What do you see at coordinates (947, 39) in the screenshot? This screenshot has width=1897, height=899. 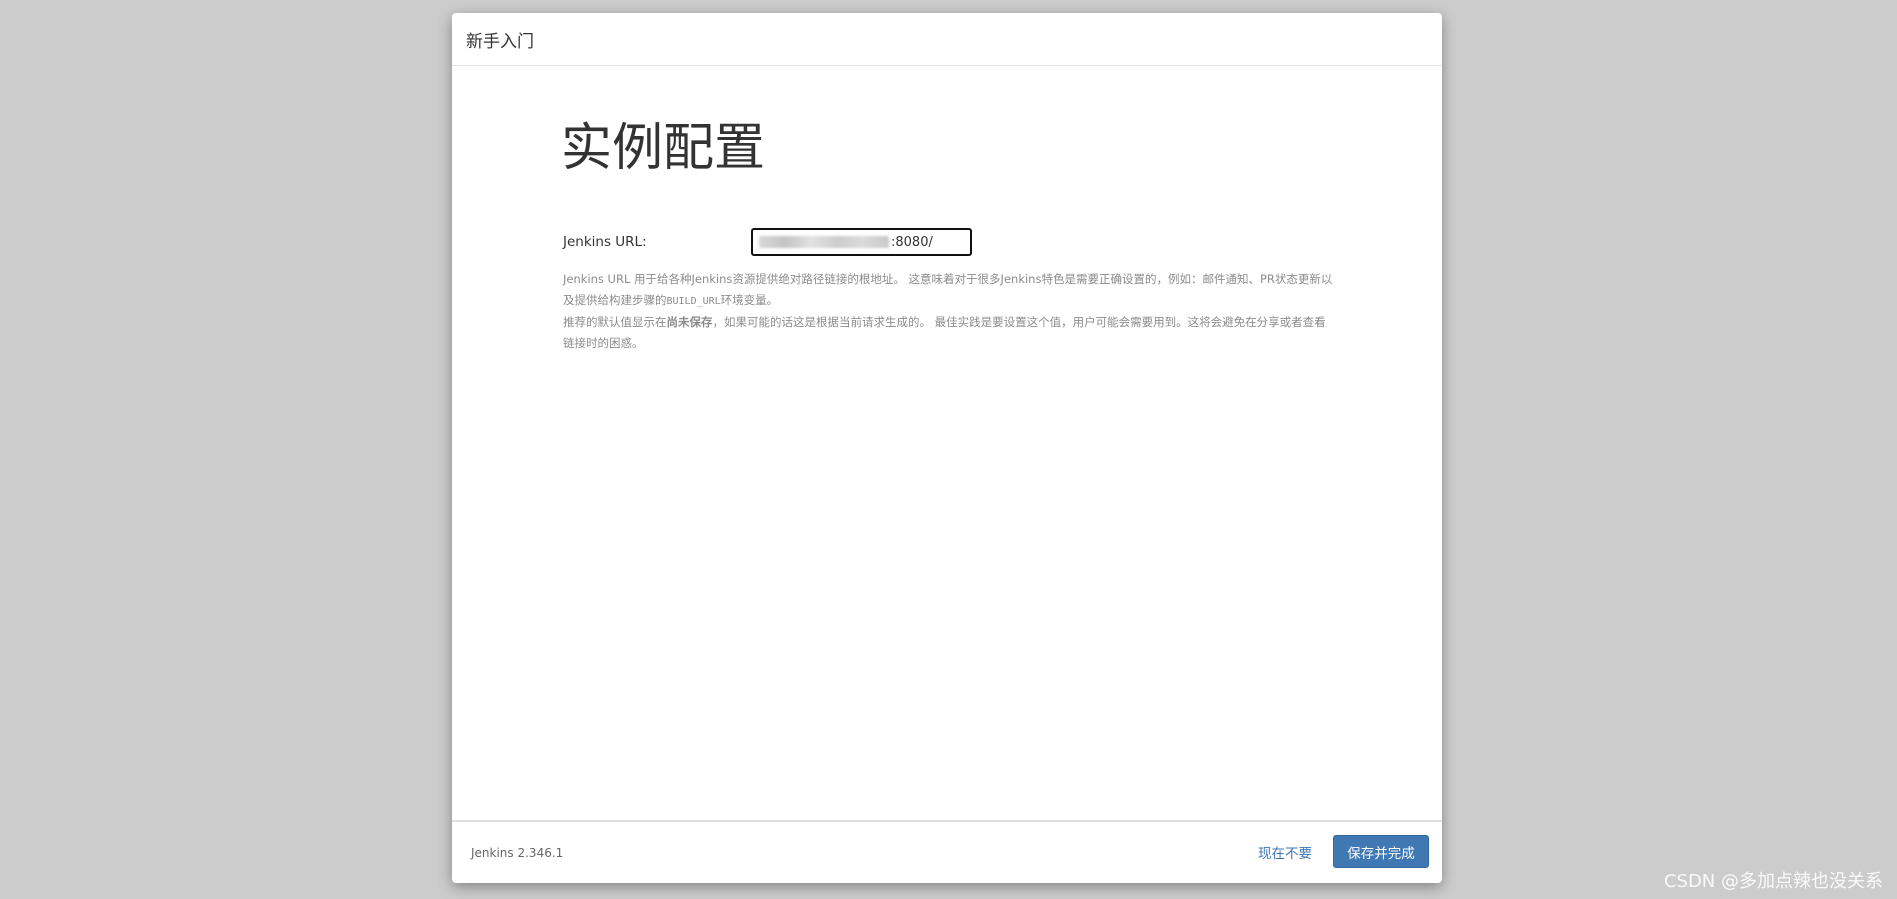 I see `dialog-header: 新手入门` at bounding box center [947, 39].